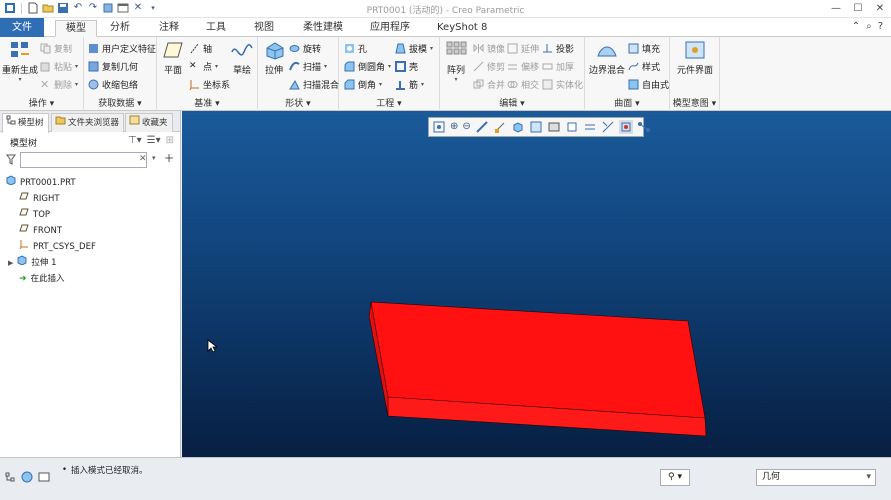 This screenshot has width=891, height=500. What do you see at coordinates (90, 279) in the screenshot?
I see `tree-item-insert-here: ➜ 在此插入` at bounding box center [90, 279].